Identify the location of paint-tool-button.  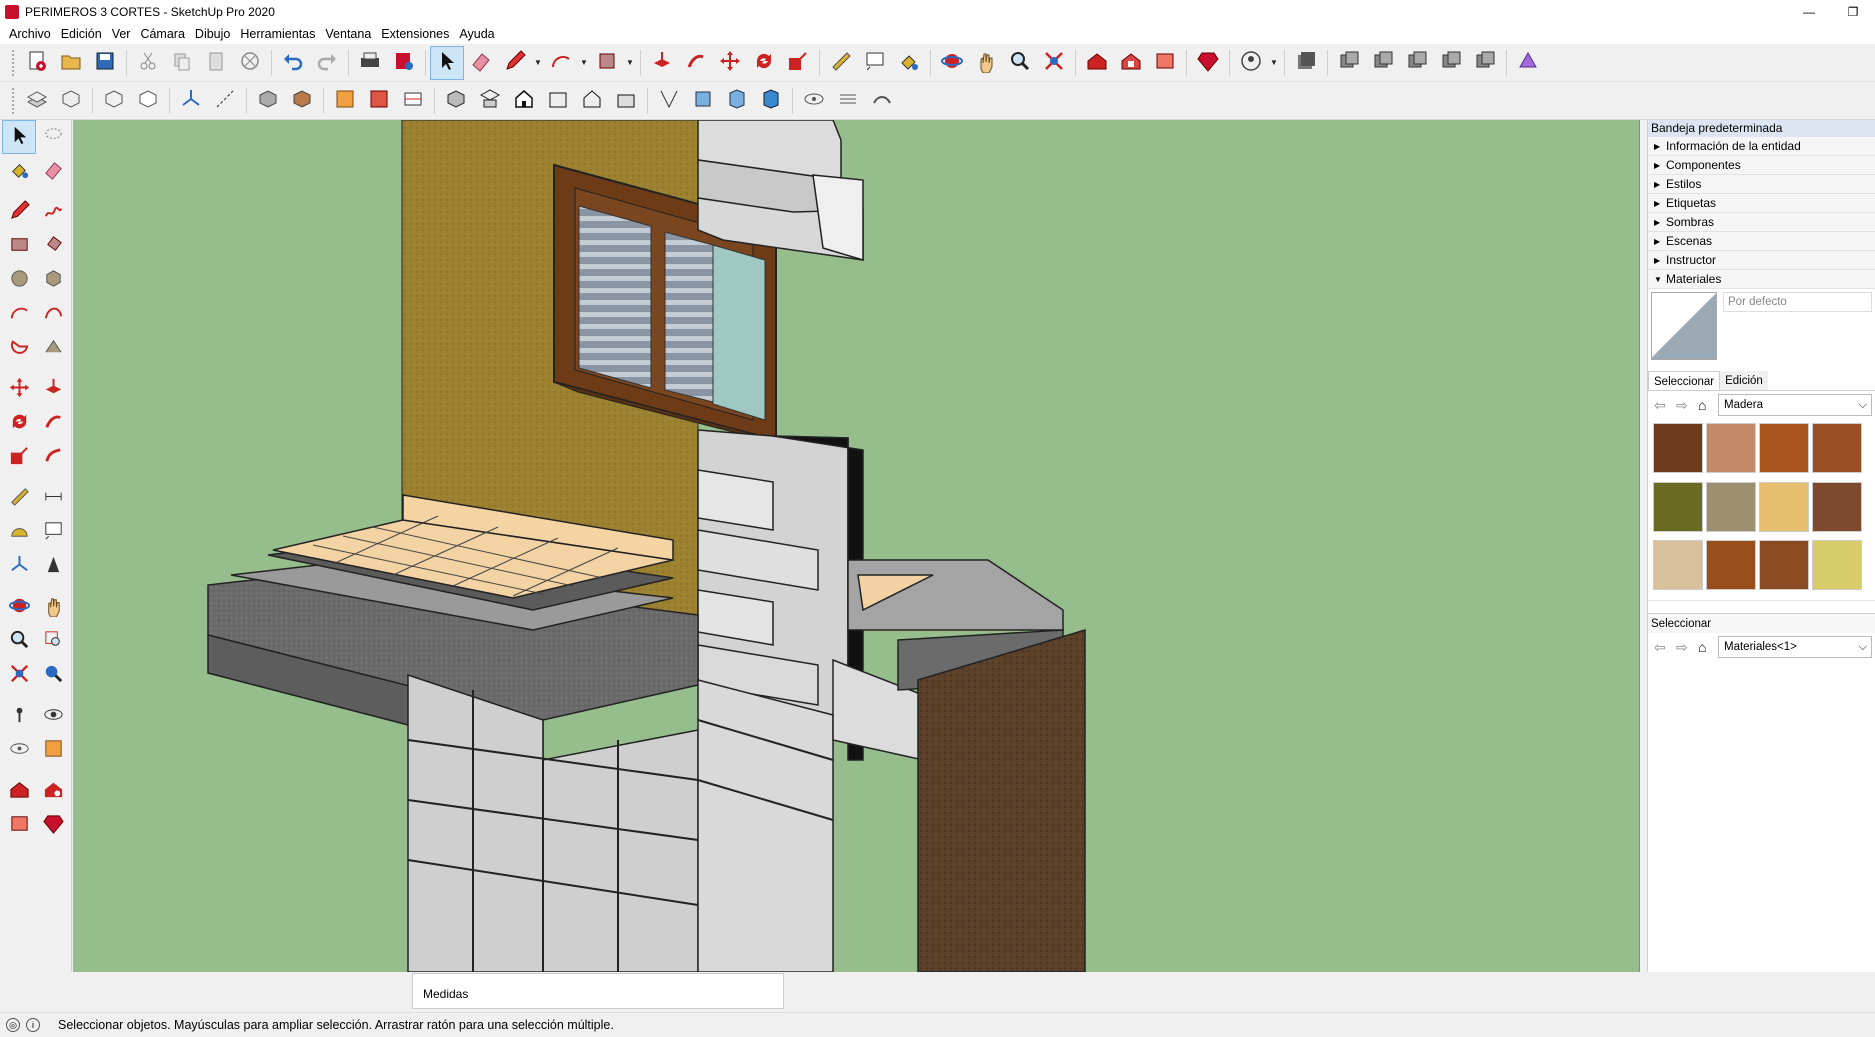
(19, 171).